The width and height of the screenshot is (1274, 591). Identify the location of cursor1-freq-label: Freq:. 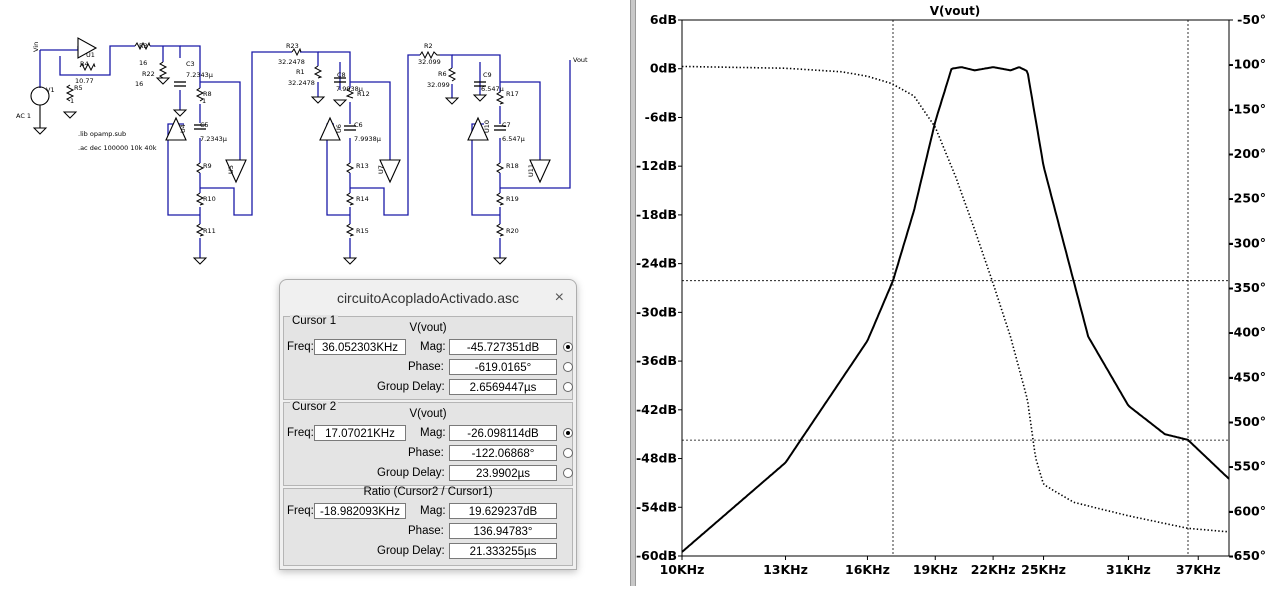
(300, 347).